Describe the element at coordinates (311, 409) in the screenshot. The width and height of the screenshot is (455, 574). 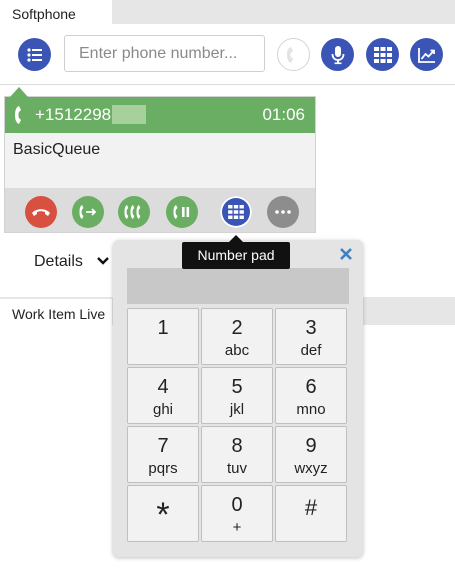
I see `key-letters: mno` at that location.